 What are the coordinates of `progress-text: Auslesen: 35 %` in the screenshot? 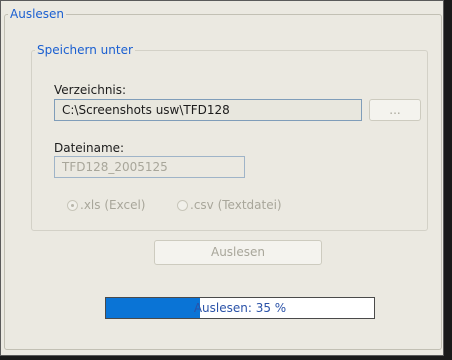 It's located at (240, 308).